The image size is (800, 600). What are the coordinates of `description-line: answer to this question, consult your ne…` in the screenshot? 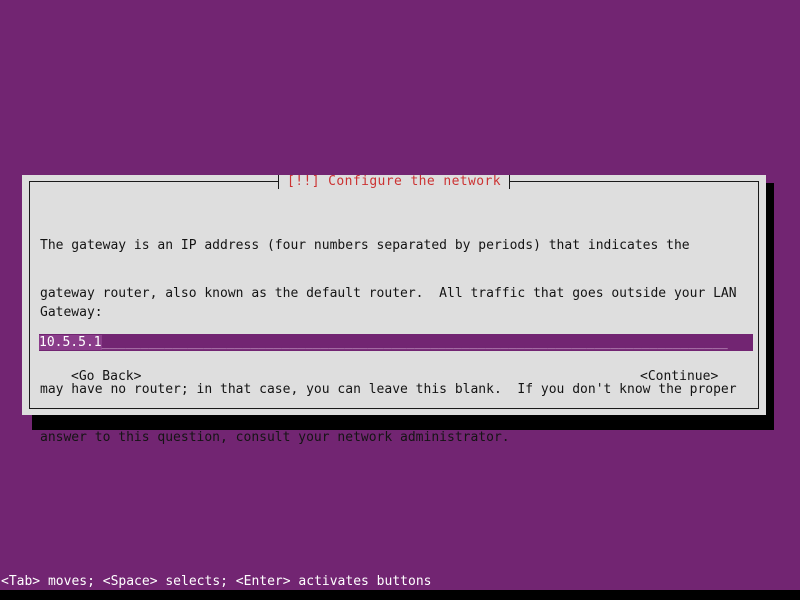 It's located at (275, 437).